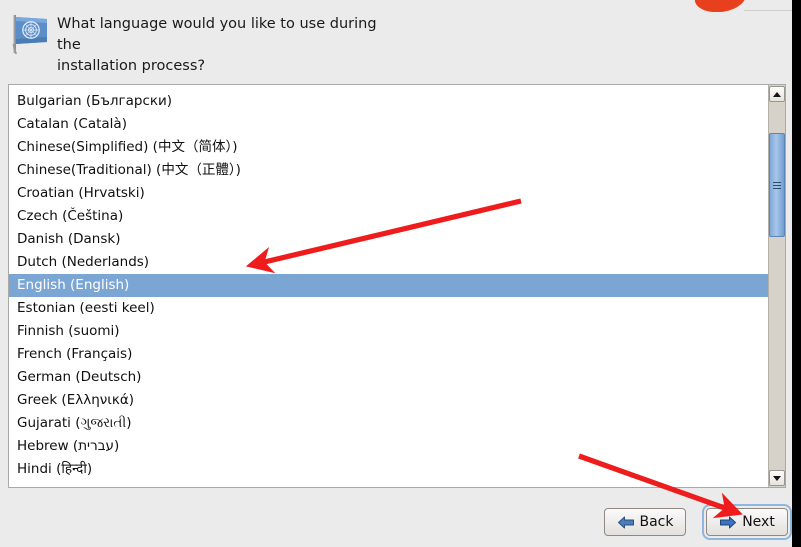 The image size is (801, 547). I want to click on language-list-scrollbar, so click(776, 286).